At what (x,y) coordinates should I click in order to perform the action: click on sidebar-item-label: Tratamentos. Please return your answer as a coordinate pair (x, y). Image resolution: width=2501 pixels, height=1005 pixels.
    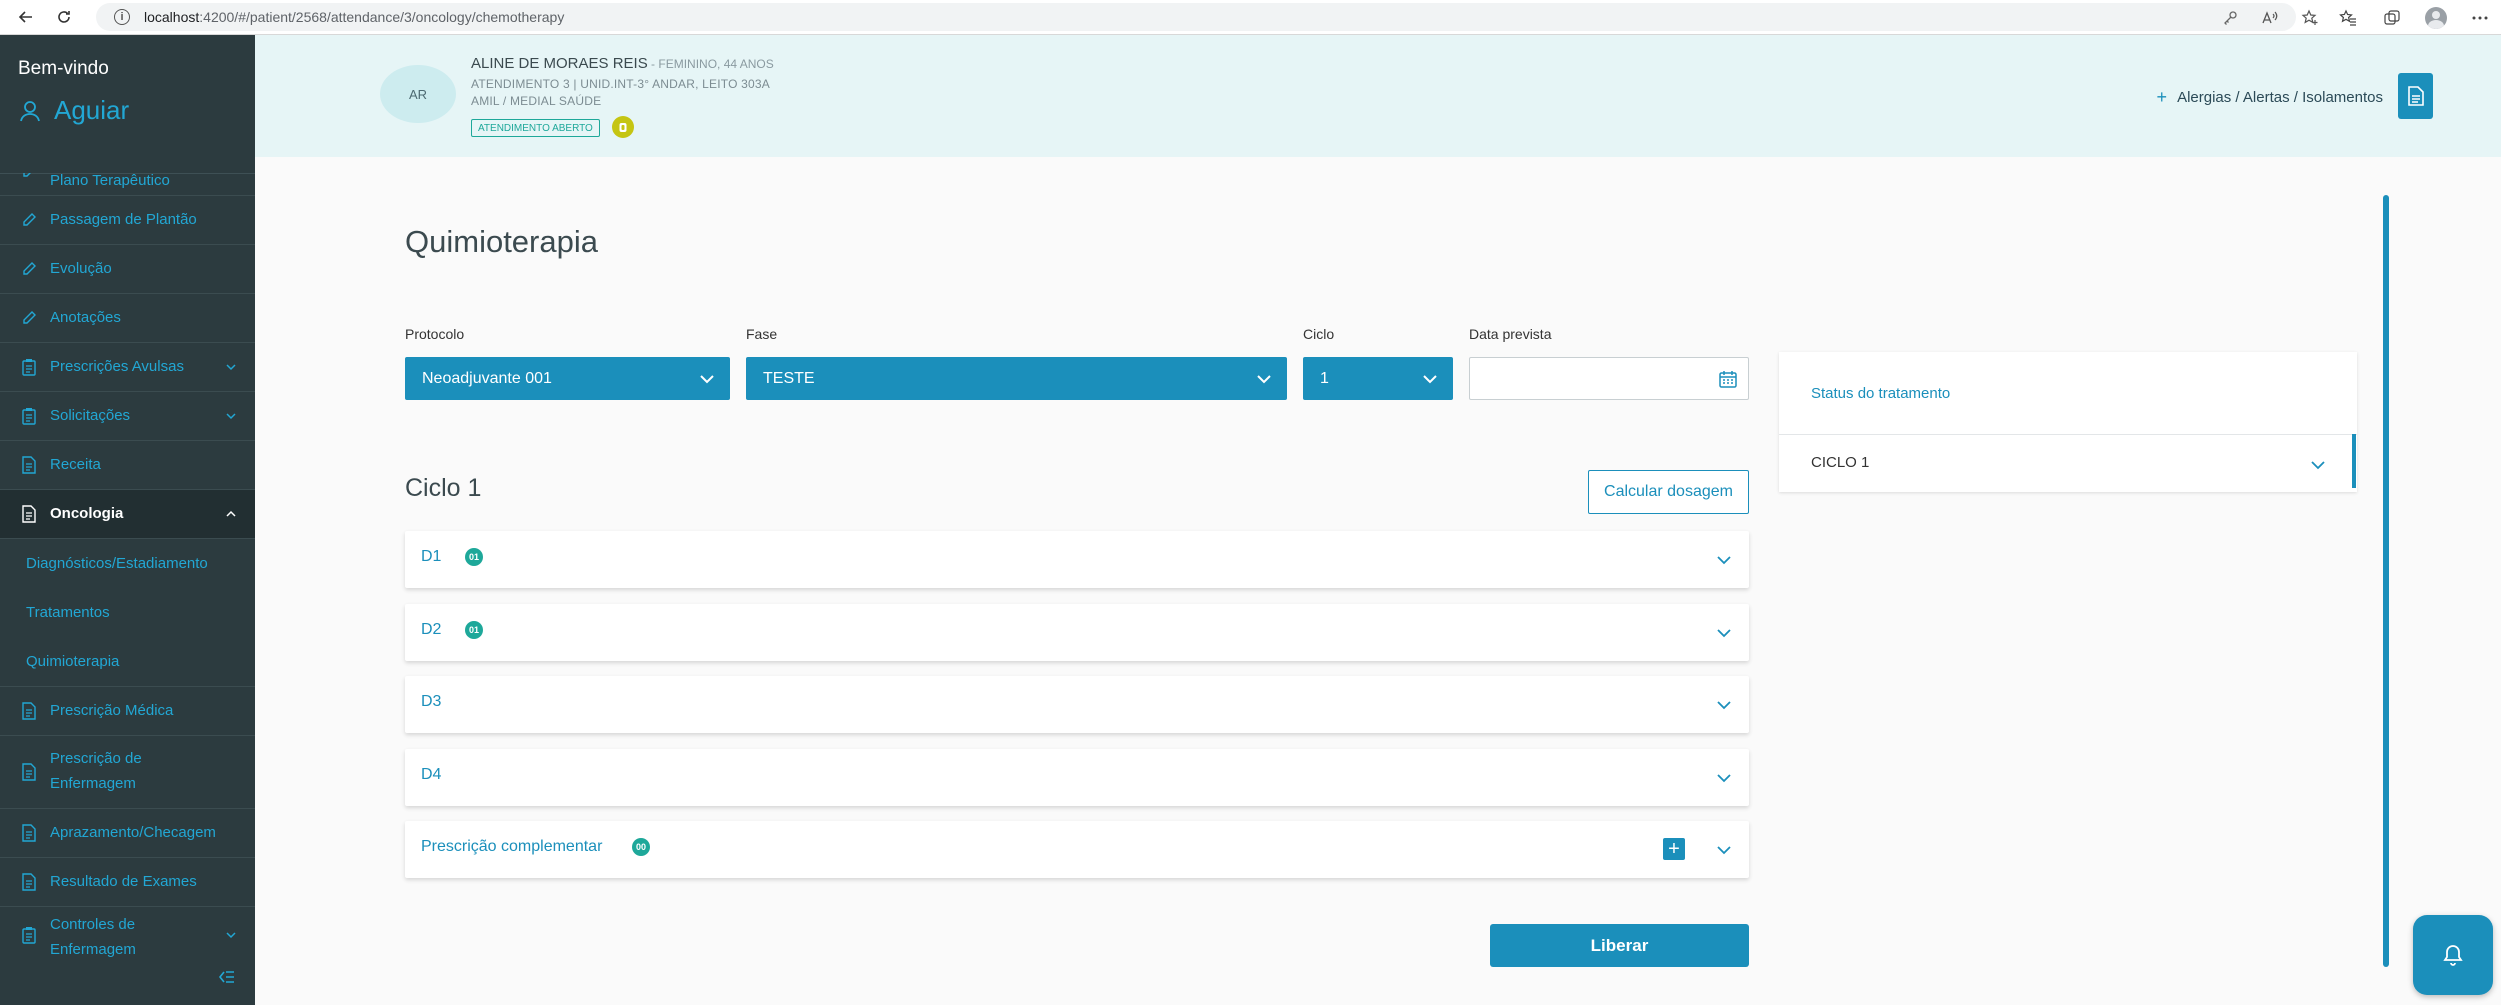
    Looking at the image, I should click on (68, 612).